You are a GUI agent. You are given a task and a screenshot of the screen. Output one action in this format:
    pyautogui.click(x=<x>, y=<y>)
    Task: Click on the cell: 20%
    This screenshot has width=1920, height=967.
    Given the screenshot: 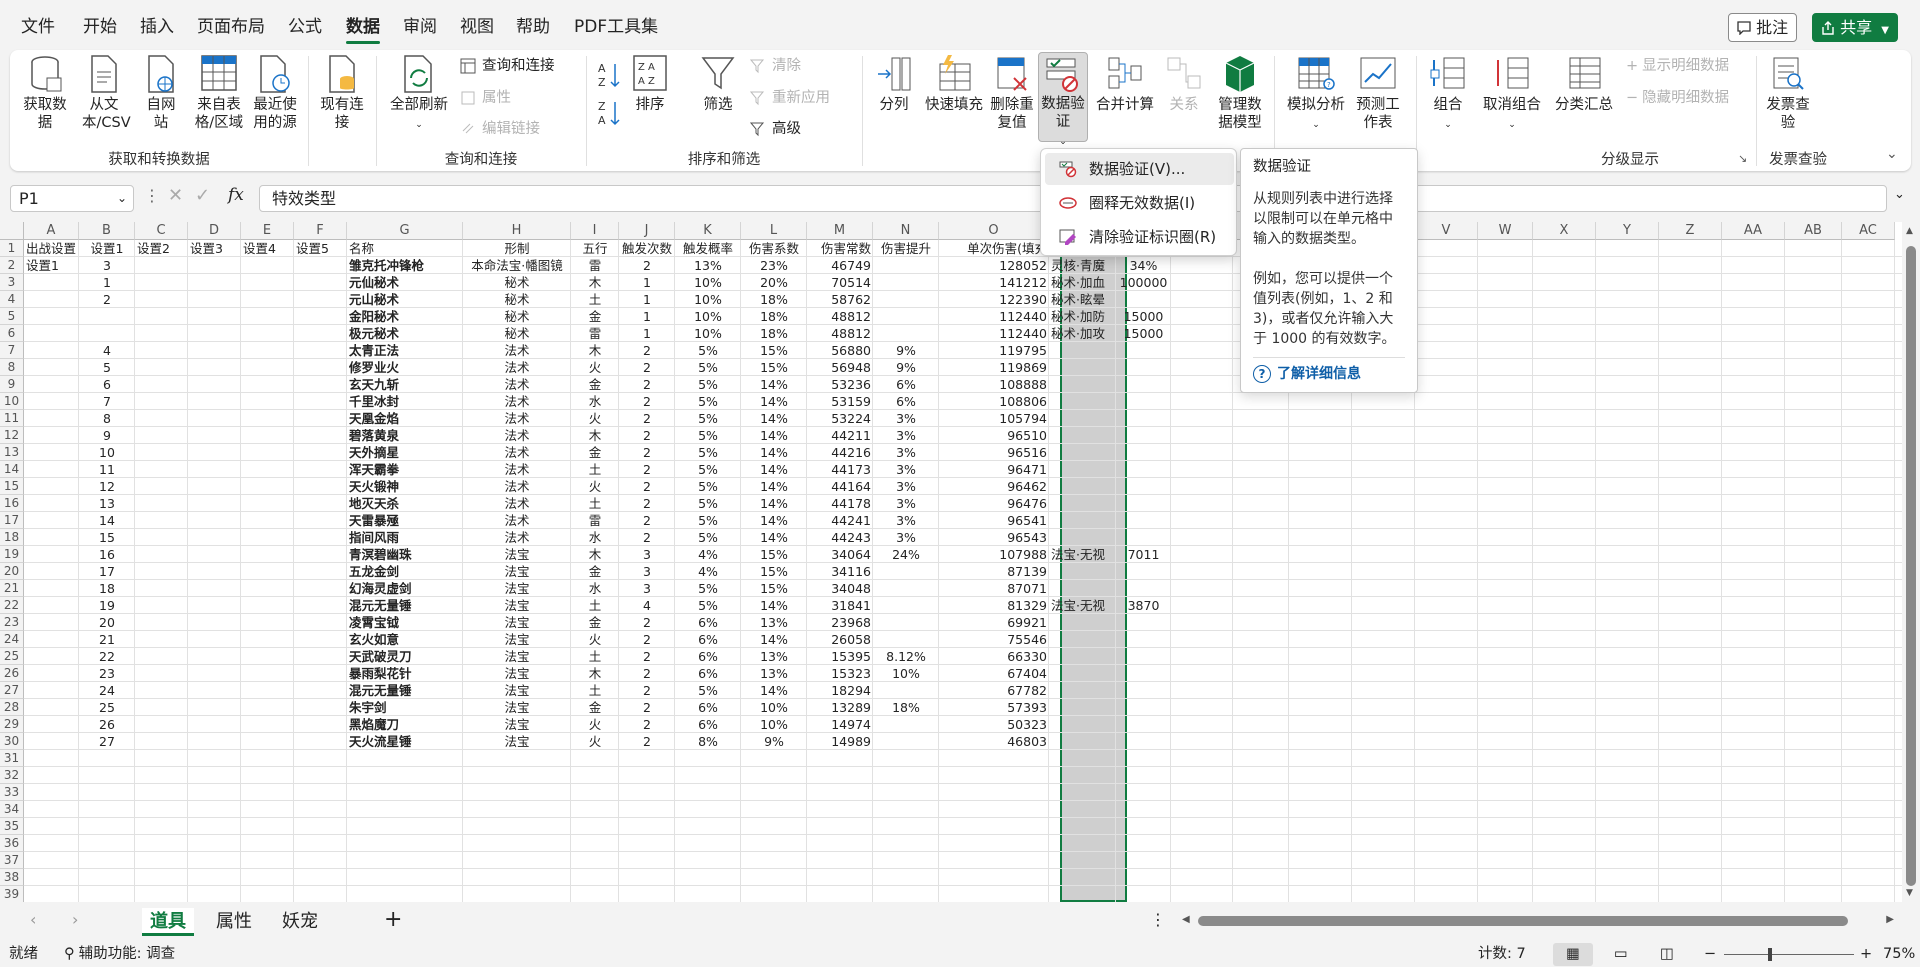 What is the action you would take?
    pyautogui.click(x=774, y=282)
    